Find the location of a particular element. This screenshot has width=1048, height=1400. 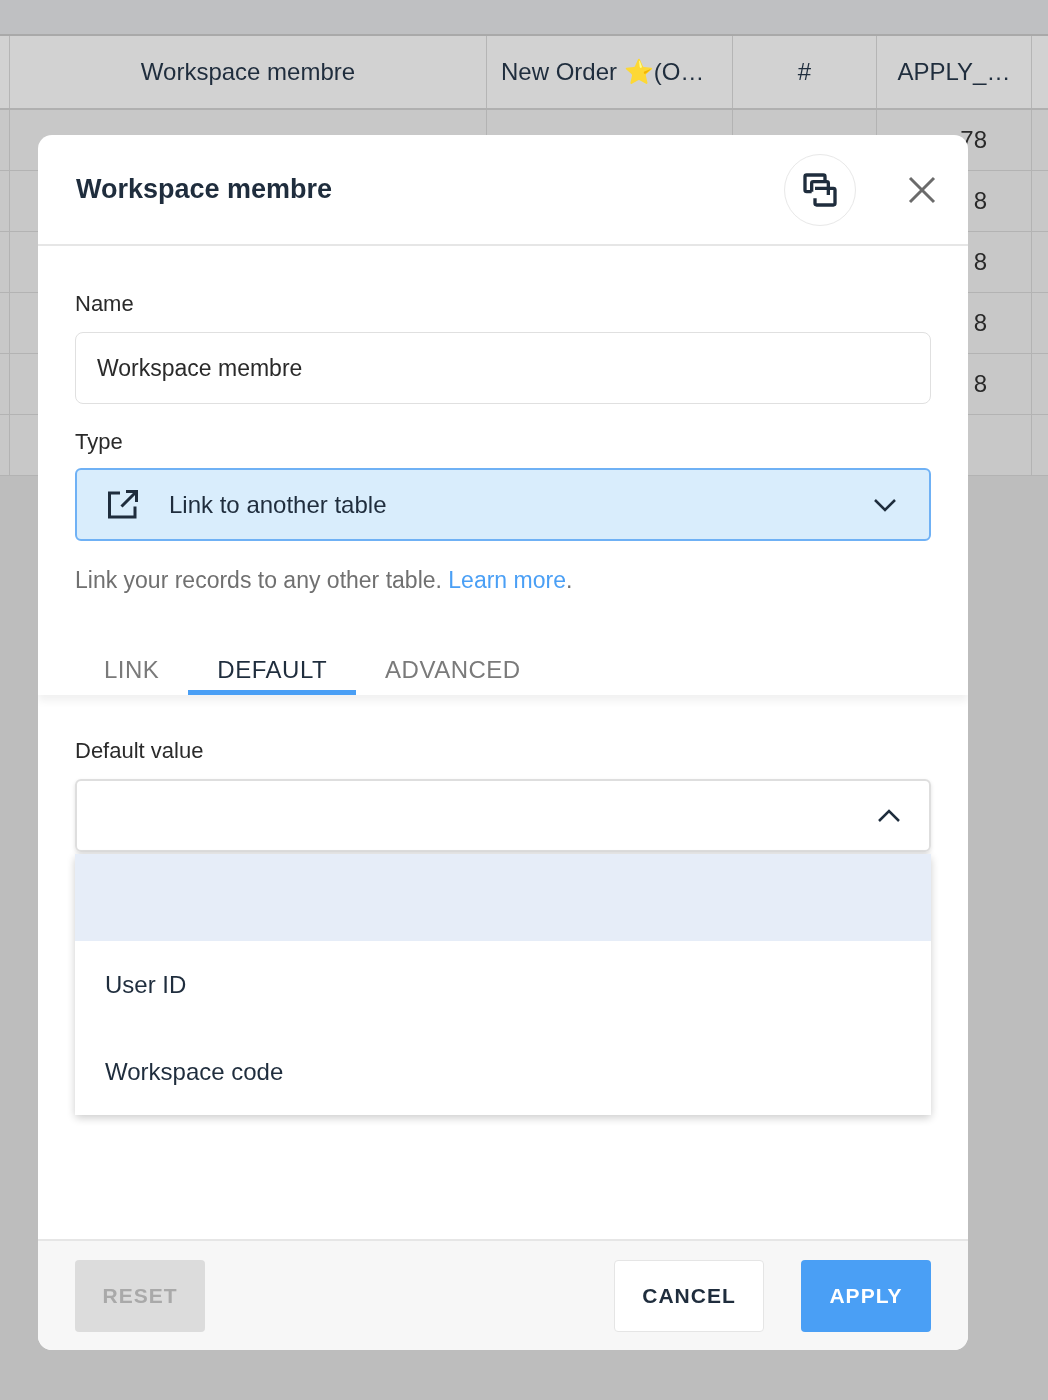

tab: ADVANCED is located at coordinates (453, 672).